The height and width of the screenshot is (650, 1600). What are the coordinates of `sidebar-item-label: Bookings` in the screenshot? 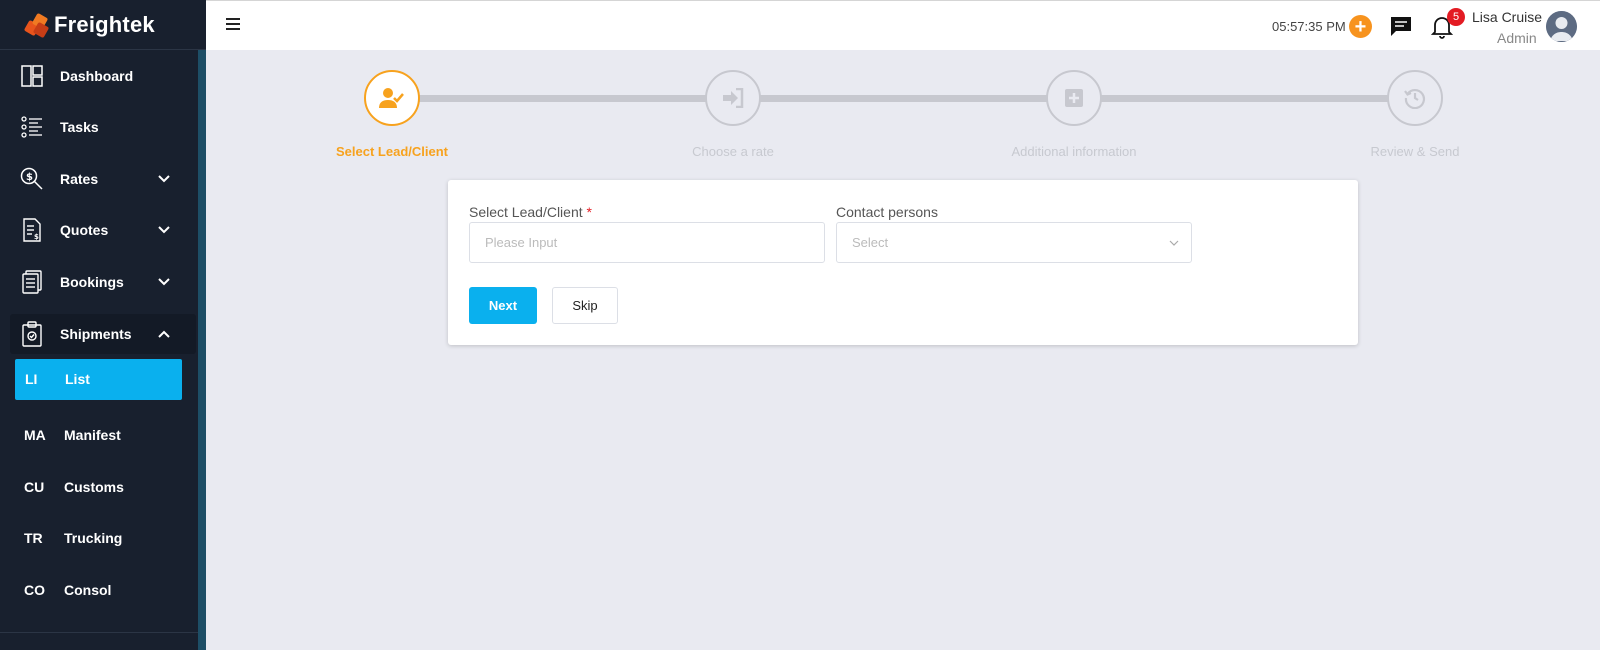 It's located at (92, 281).